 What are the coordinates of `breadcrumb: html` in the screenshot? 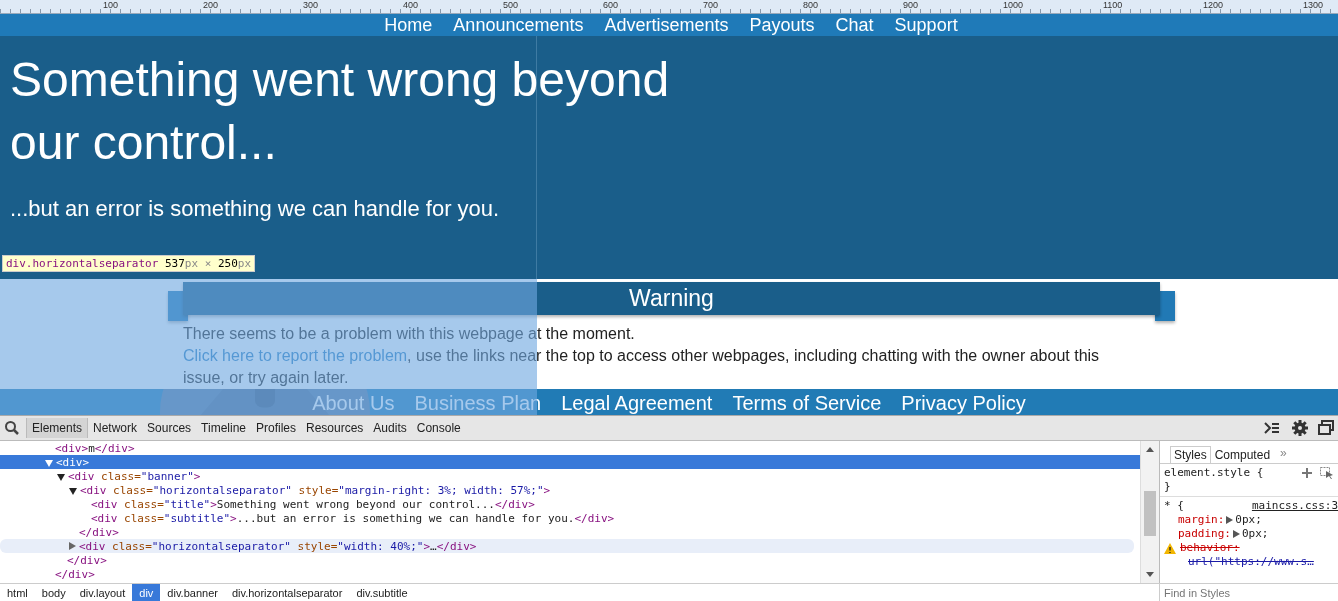 It's located at (17, 592).